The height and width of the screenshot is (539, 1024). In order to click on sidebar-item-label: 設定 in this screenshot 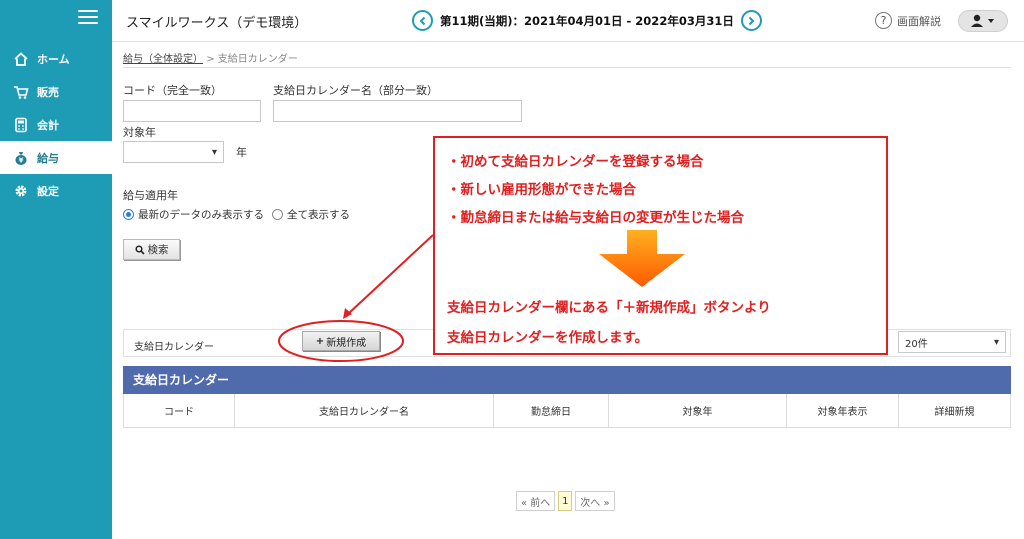, I will do `click(48, 191)`.